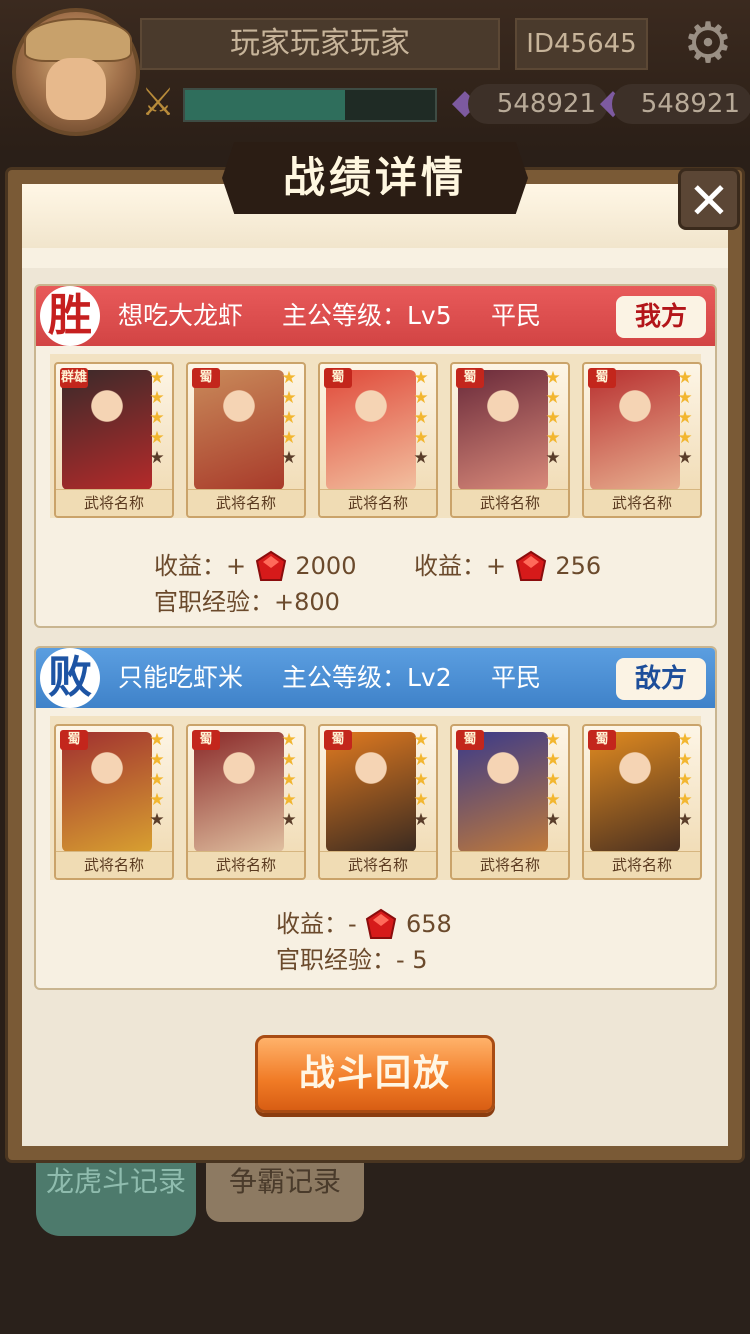  I want to click on income-label: 收益：-, so click(316, 924).